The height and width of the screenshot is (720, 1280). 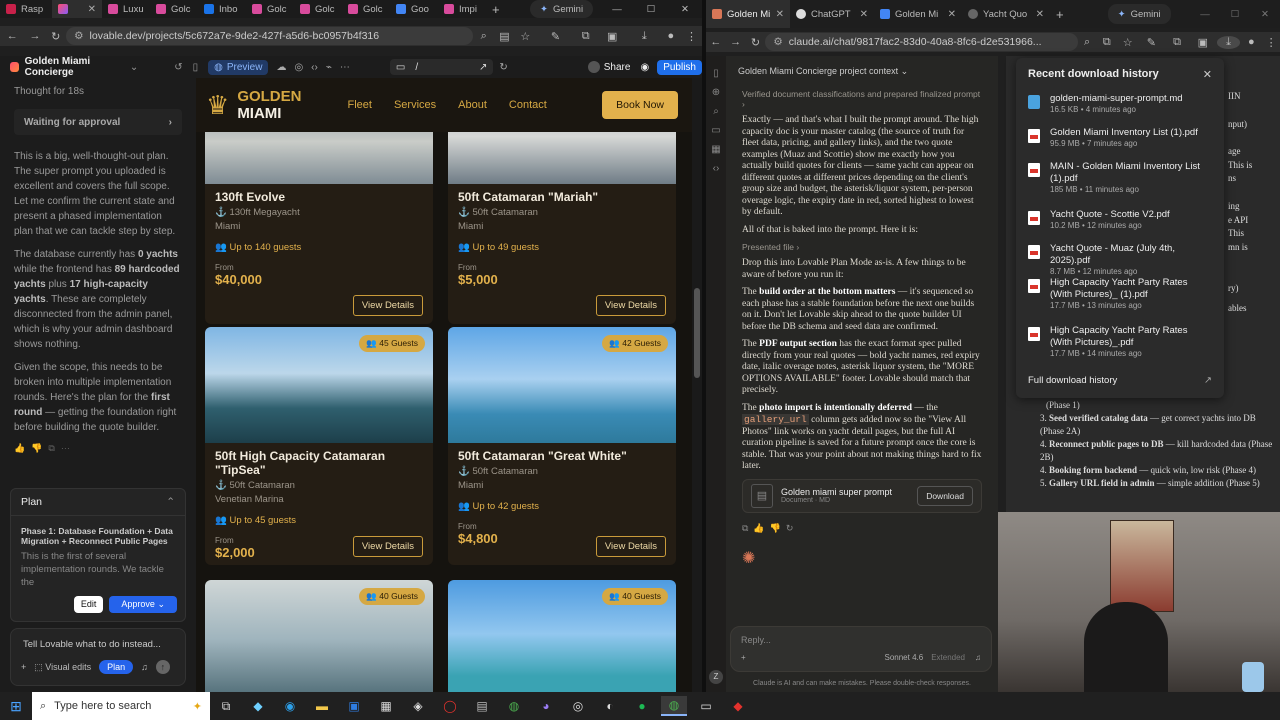 I want to click on new-chat-icon: ⊕, so click(x=716, y=92).